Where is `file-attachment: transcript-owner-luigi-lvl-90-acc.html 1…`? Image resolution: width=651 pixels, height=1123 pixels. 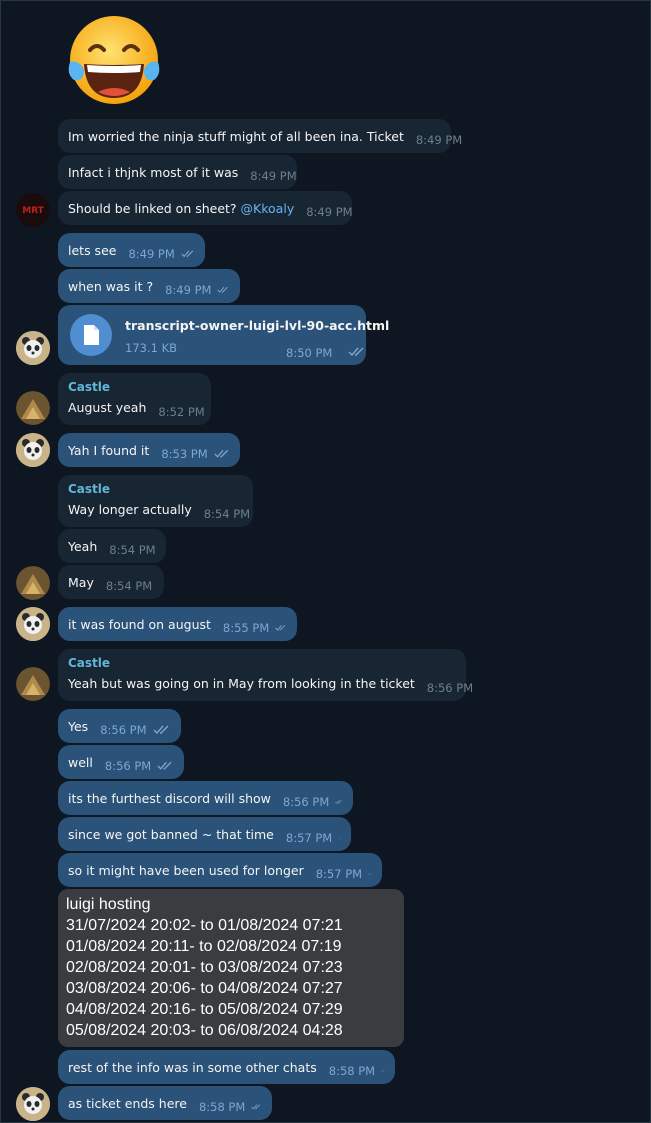 file-attachment: transcript-owner-luigi-lvl-90-acc.html 1… is located at coordinates (223, 335).